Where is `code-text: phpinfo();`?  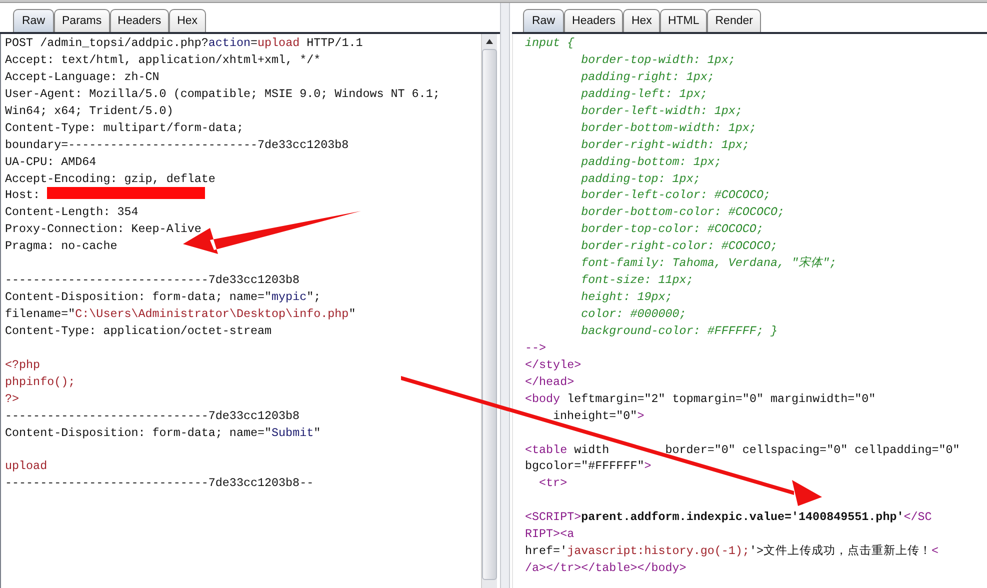
code-text: phpinfo(); is located at coordinates (40, 381).